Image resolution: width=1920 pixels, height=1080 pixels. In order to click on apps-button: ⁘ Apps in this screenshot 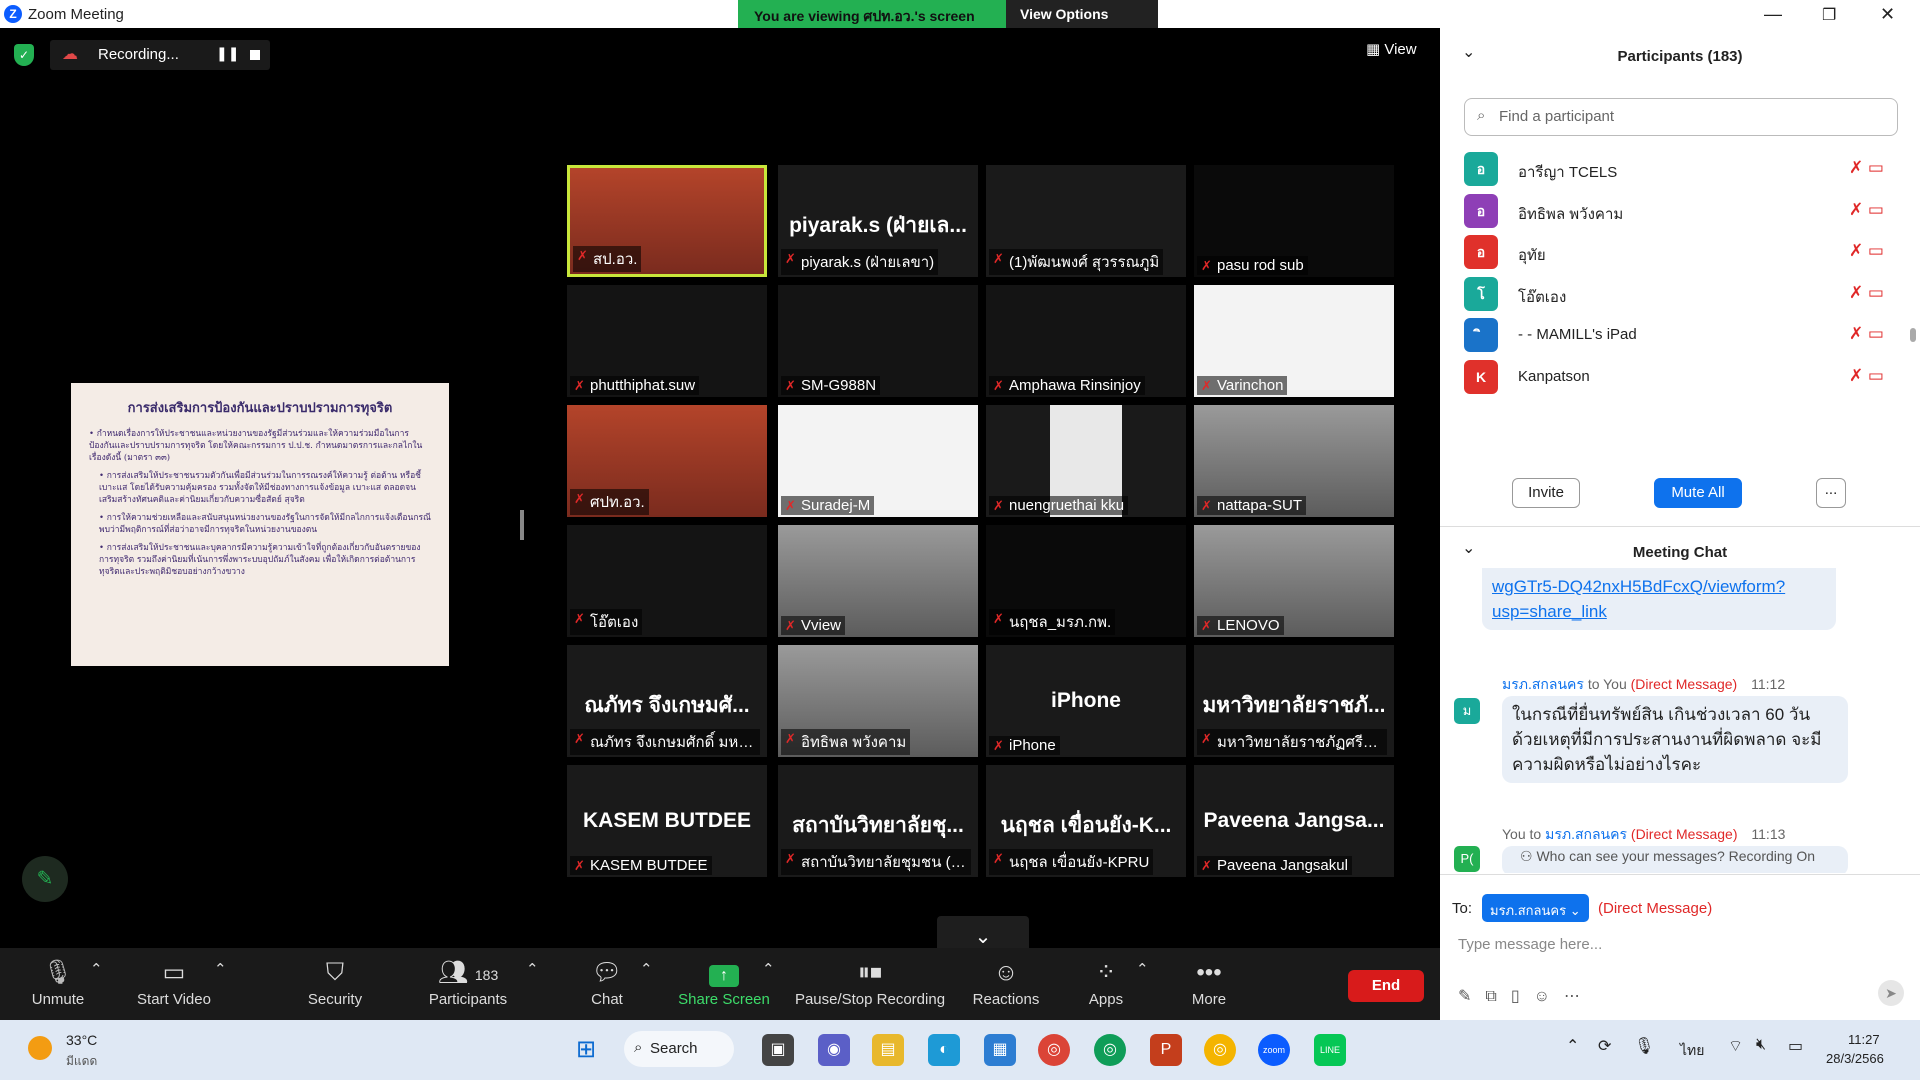, I will do `click(1106, 983)`.